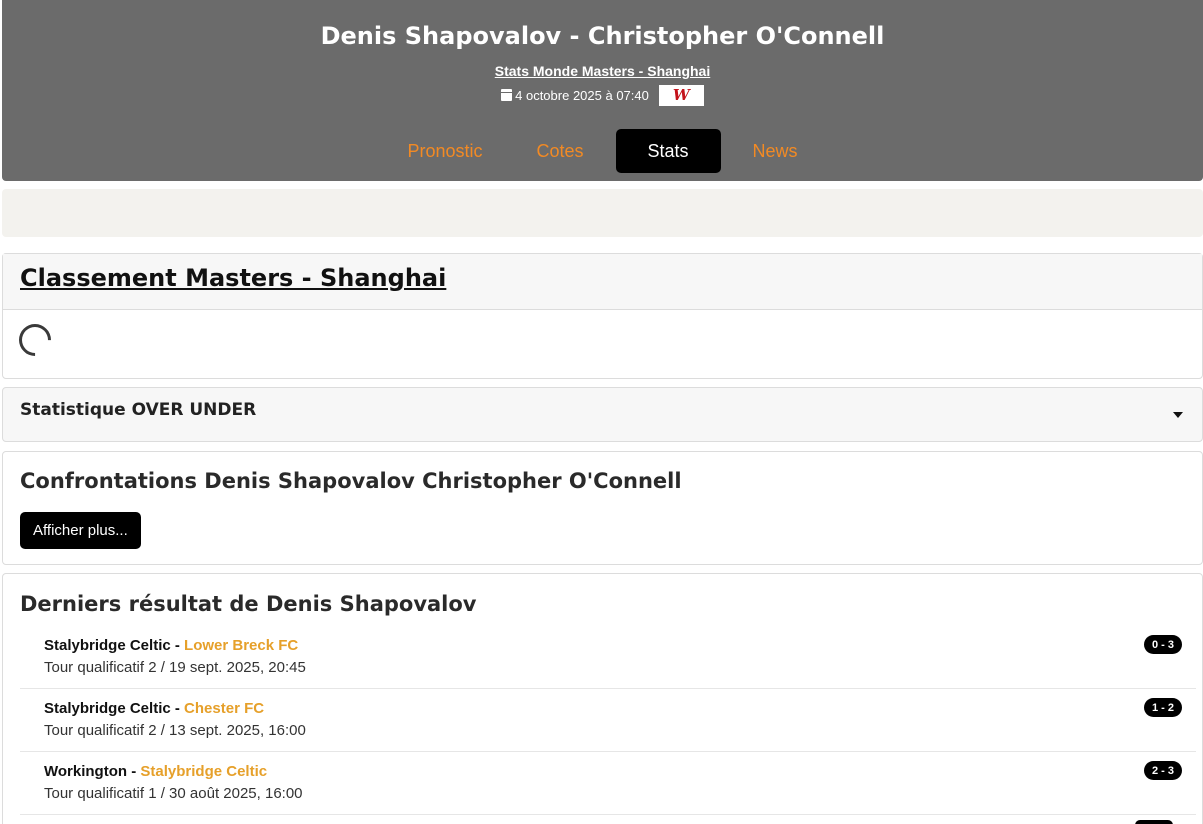  I want to click on caret-down-icon, so click(1178, 415).